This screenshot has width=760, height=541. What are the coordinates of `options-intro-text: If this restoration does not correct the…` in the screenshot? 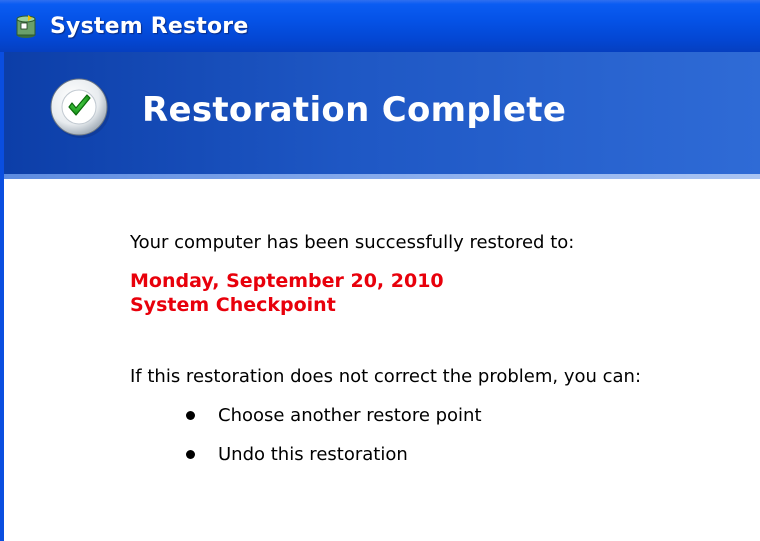 It's located at (386, 376).